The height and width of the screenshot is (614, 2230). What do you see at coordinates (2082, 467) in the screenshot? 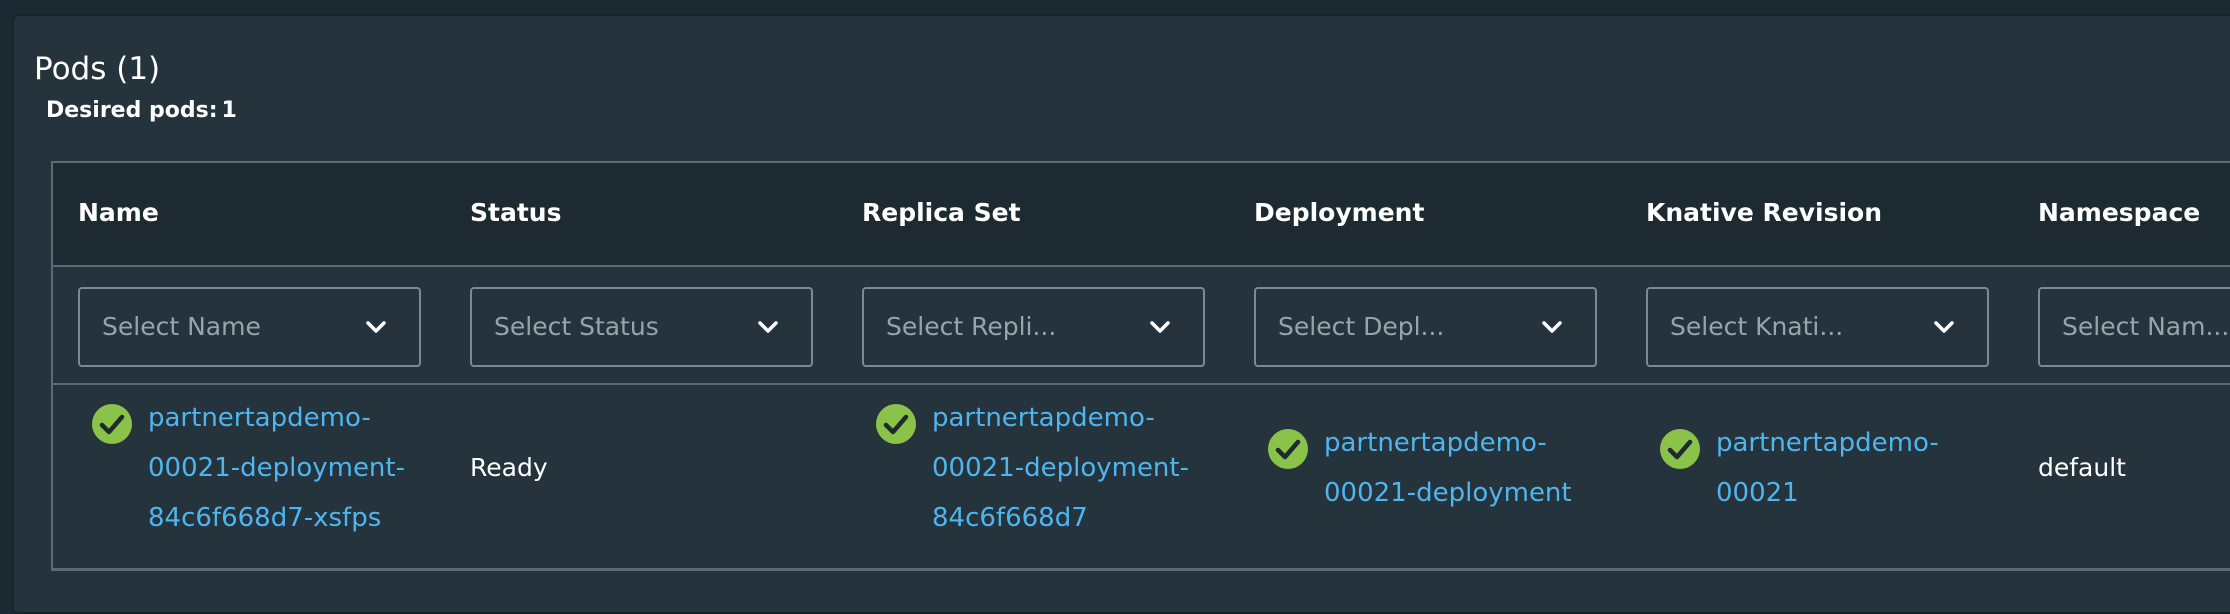
I see `pod-namespace: default` at bounding box center [2082, 467].